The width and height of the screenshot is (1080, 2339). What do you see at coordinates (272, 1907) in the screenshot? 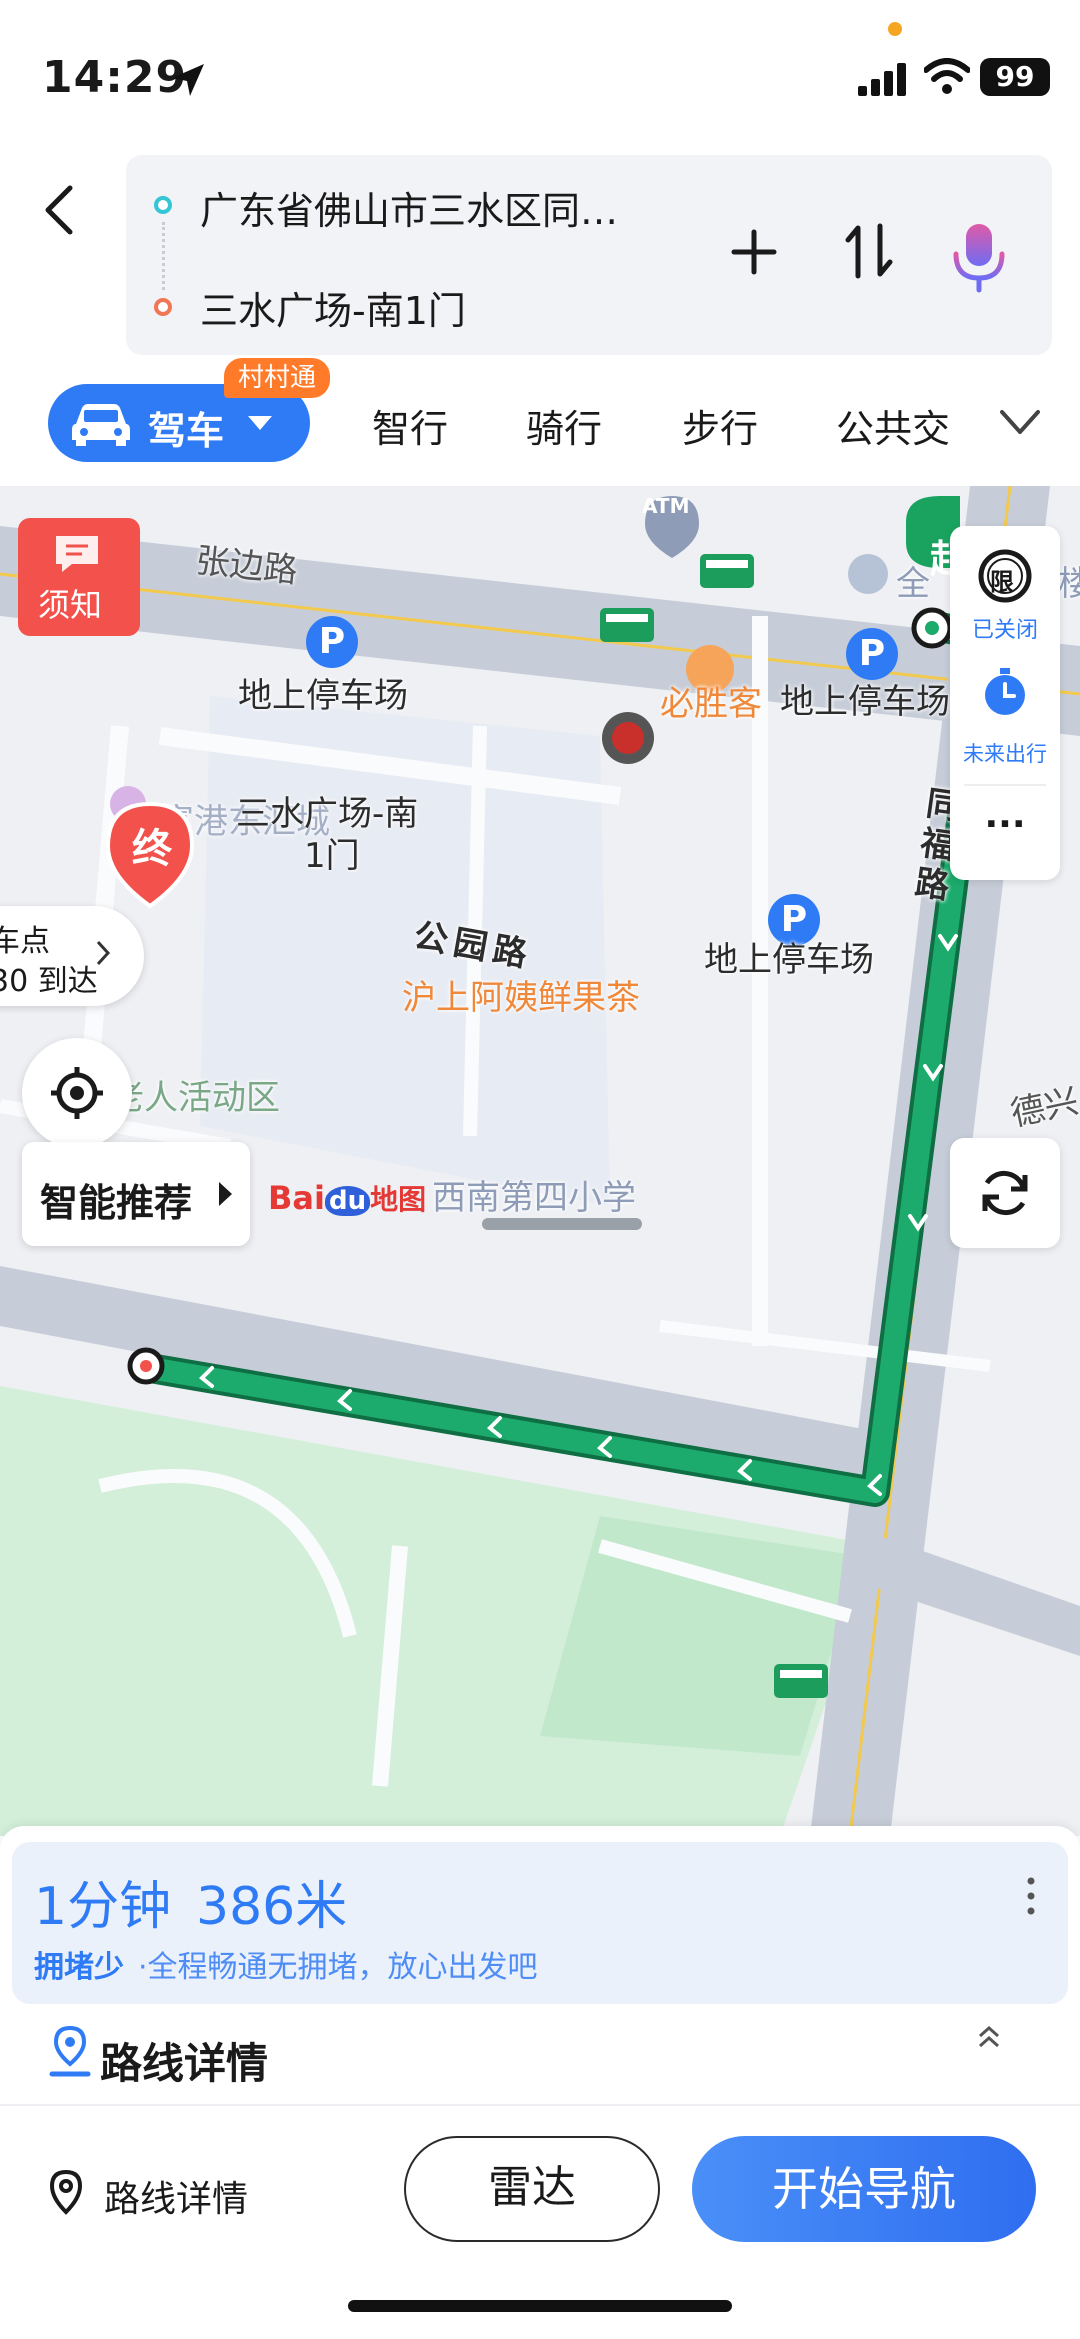
I see `route-distance: 386米` at bounding box center [272, 1907].